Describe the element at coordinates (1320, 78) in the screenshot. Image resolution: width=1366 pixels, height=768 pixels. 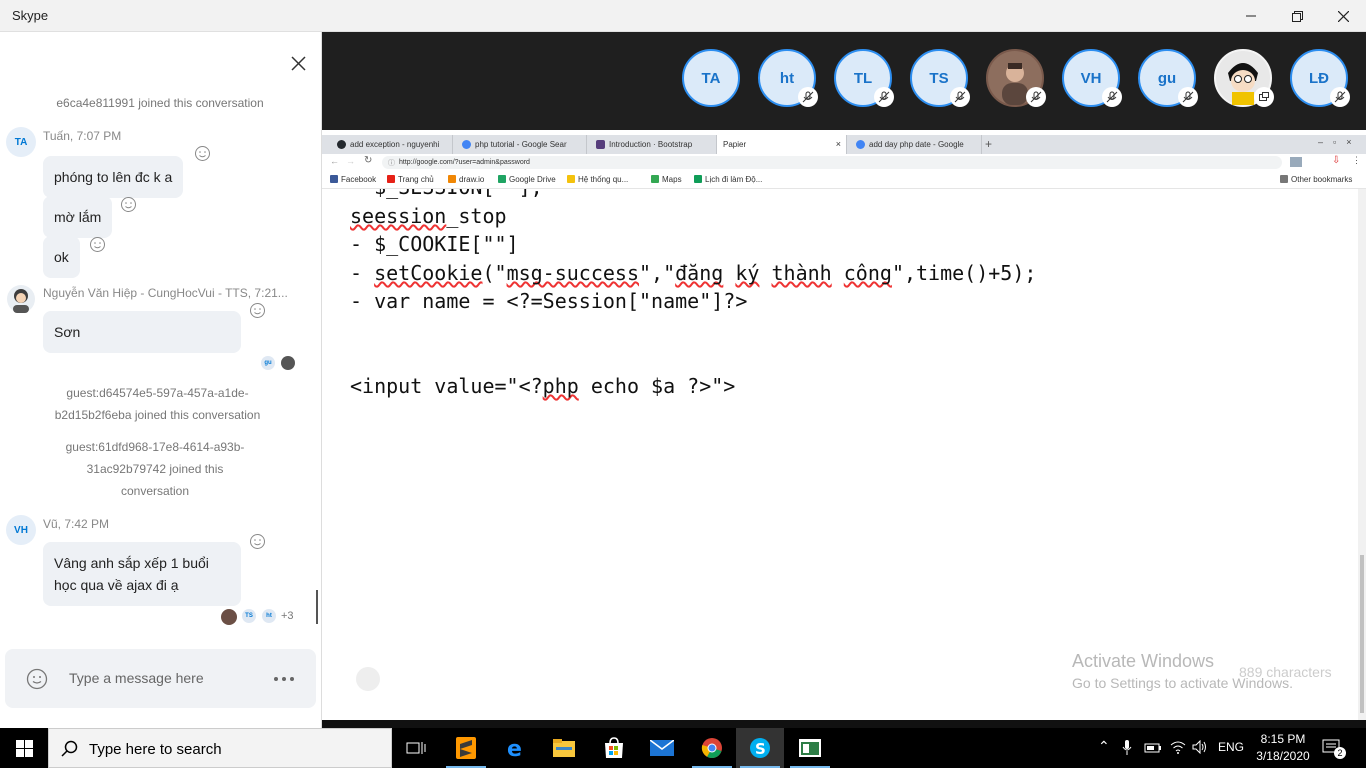
I see `participant-tile: LĐ` at that location.